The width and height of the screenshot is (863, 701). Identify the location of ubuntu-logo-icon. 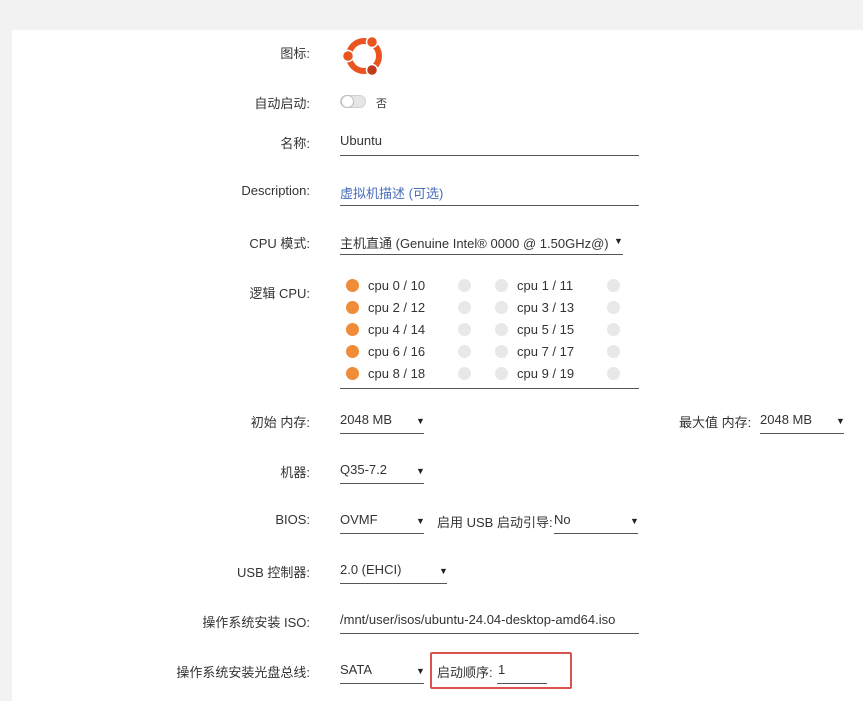
(364, 56).